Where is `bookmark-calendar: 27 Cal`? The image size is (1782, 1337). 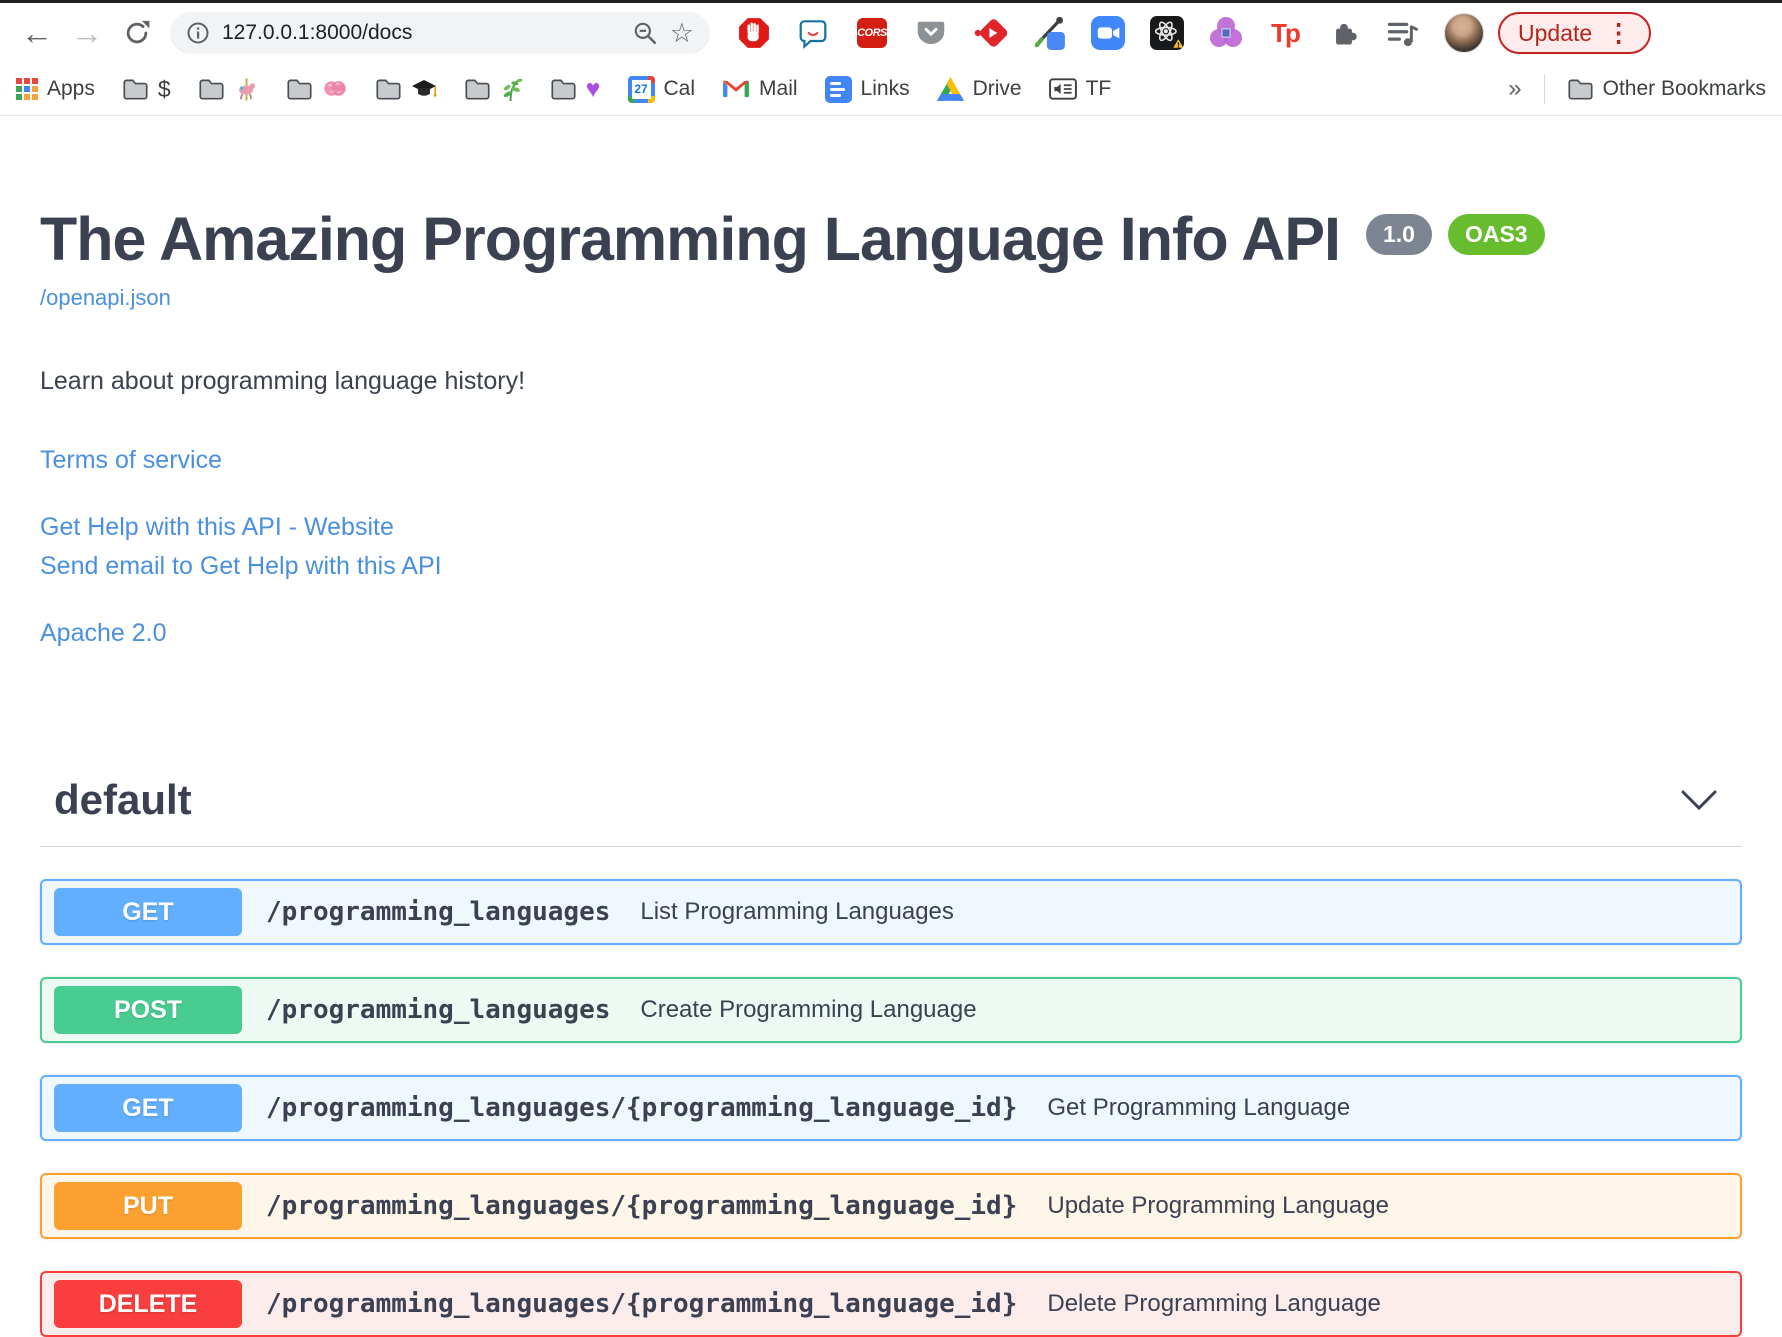 bookmark-calendar: 27 Cal is located at coordinates (661, 89).